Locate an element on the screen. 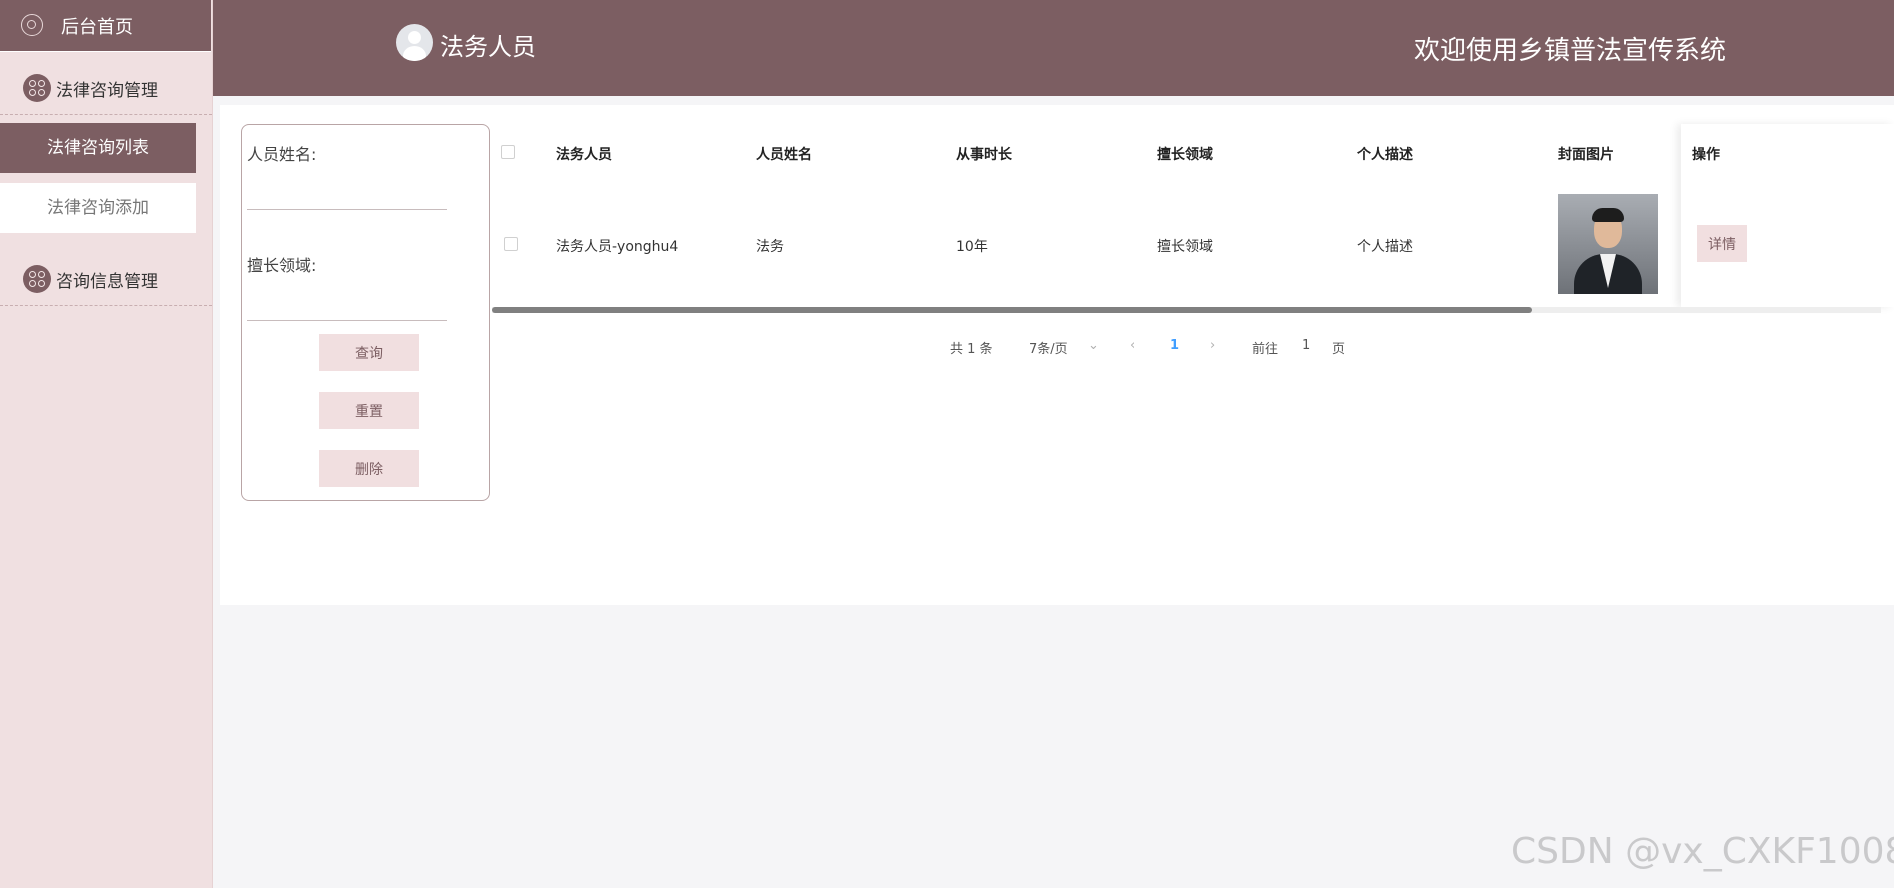  chevron-down-icon: ⌄ is located at coordinates (1093, 345).